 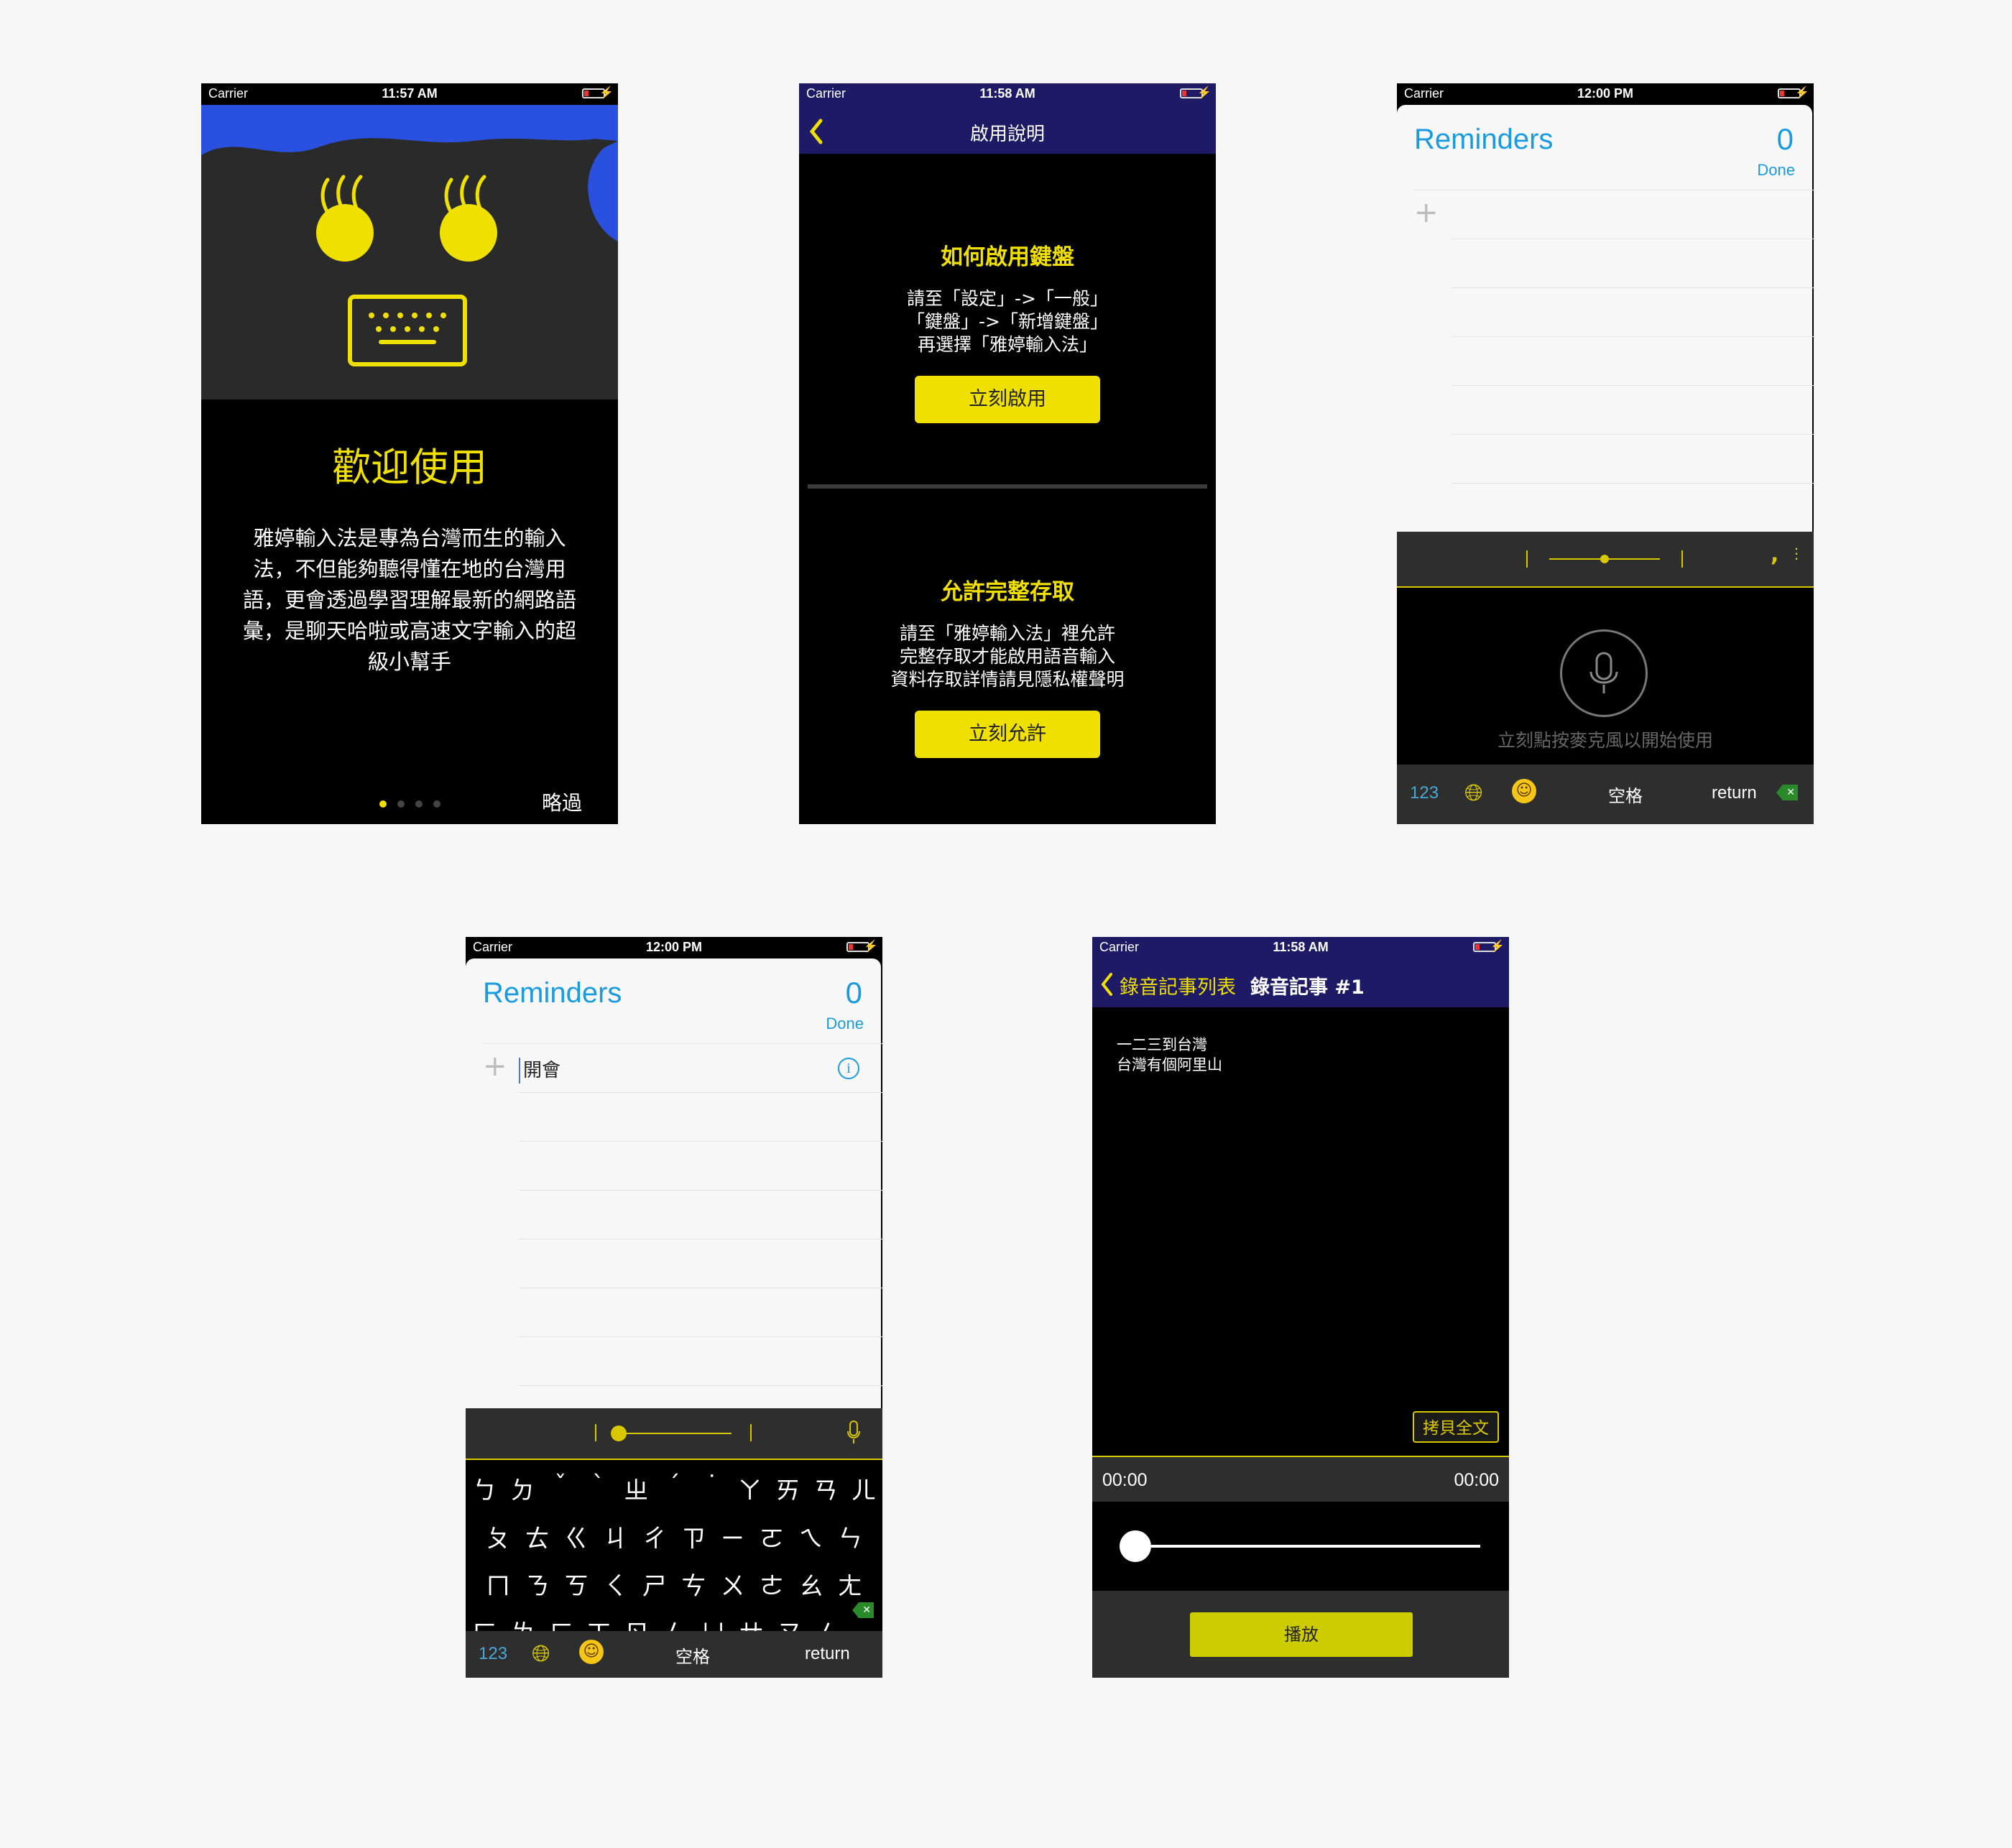 I want to click on key: ㄨ, so click(x=732, y=1584).